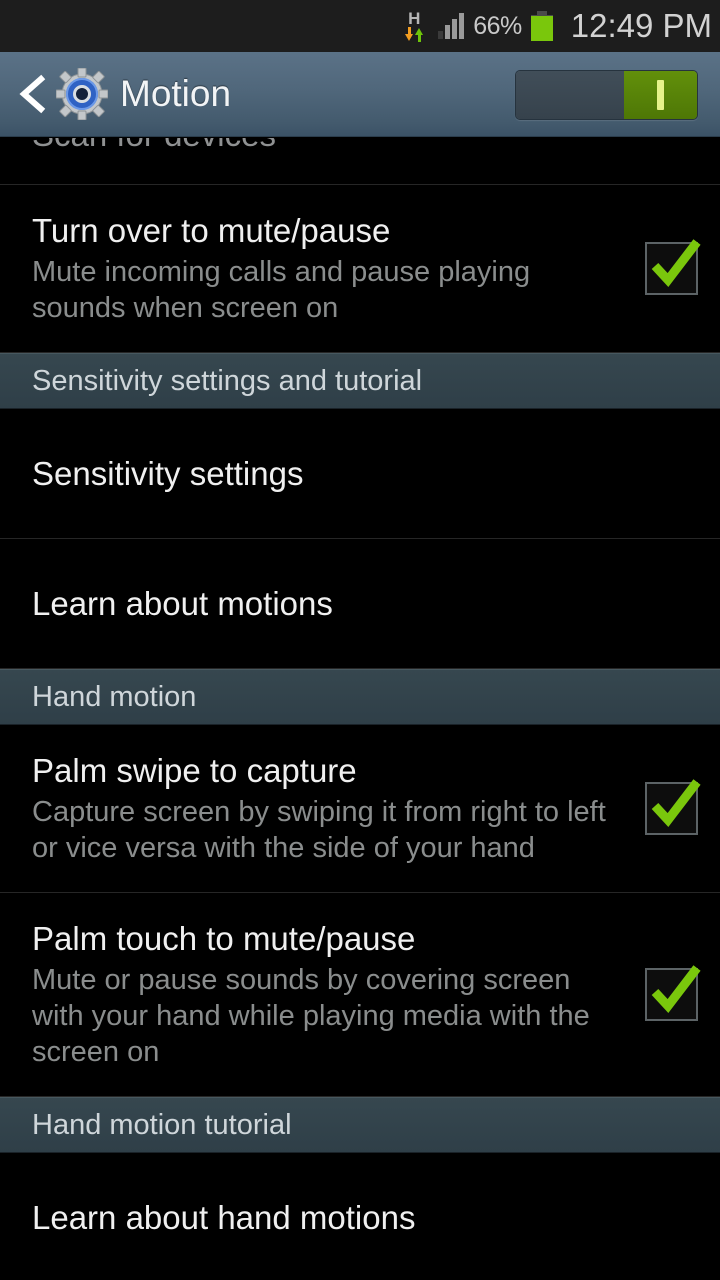 The width and height of the screenshot is (720, 1280). I want to click on section-header-label: Sensitivity settings and tutorial, so click(227, 380).